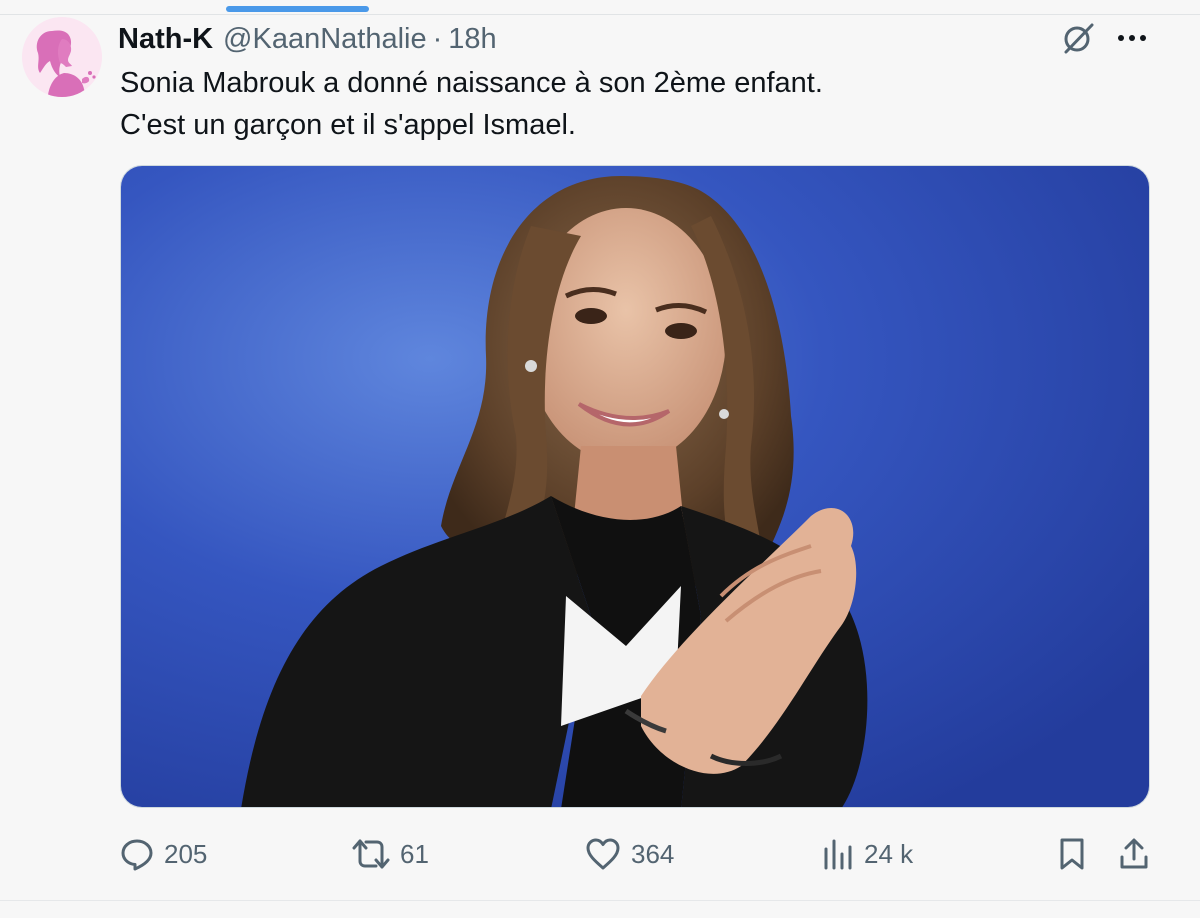 This screenshot has width=1200, height=918. I want to click on share-button, so click(1134, 854).